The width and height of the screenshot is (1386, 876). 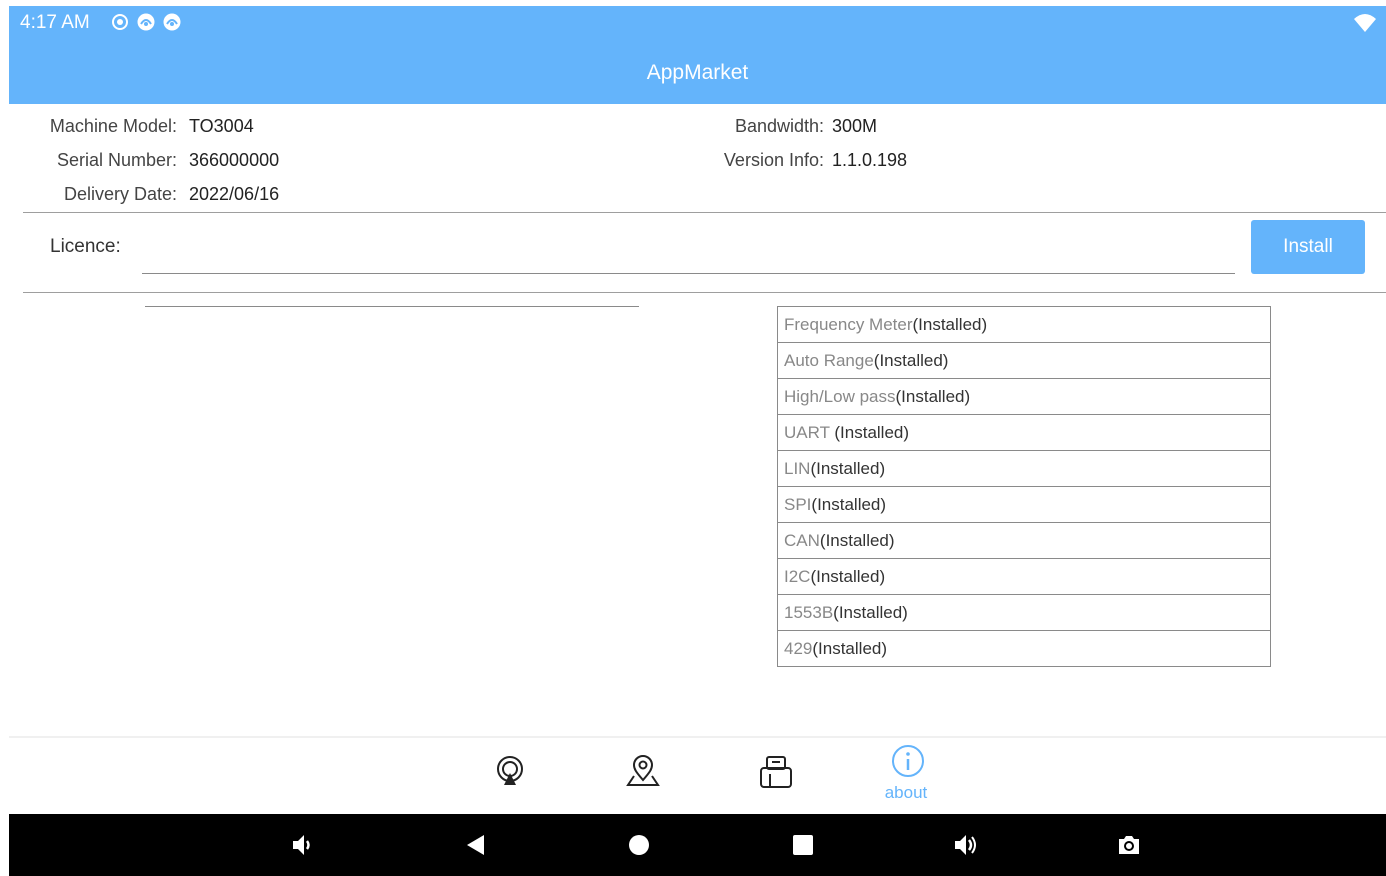 I want to click on usb-drive-icon, so click(x=776, y=772).